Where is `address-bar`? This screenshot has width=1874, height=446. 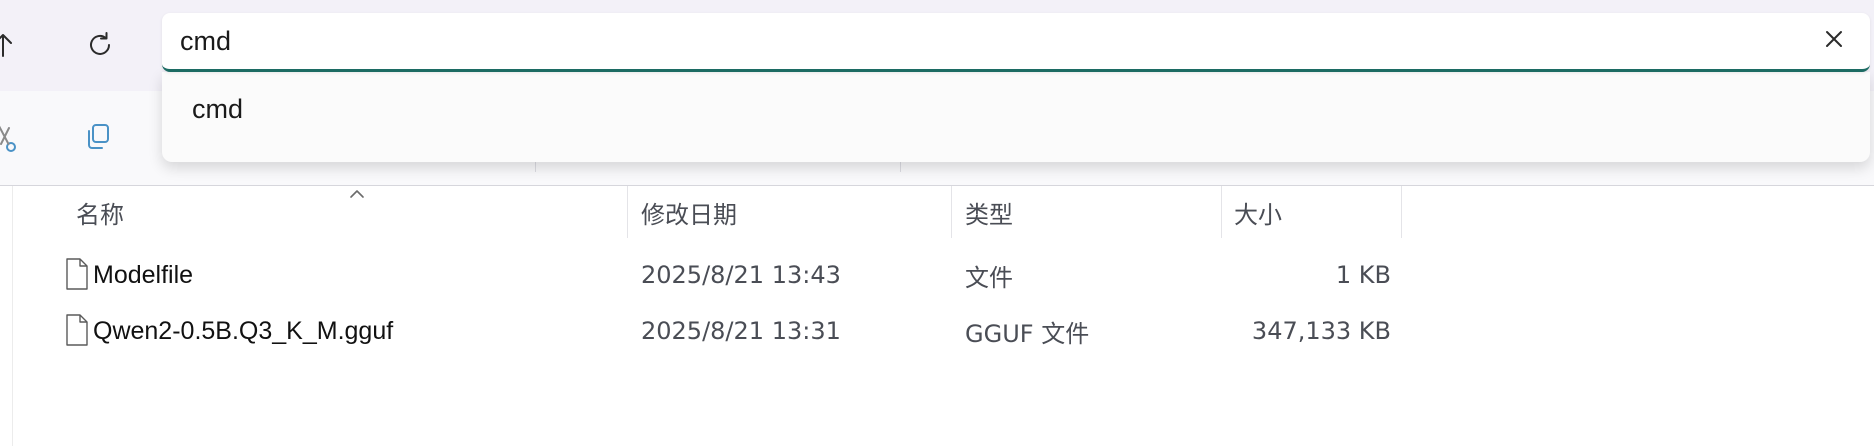
address-bar is located at coordinates (1016, 42).